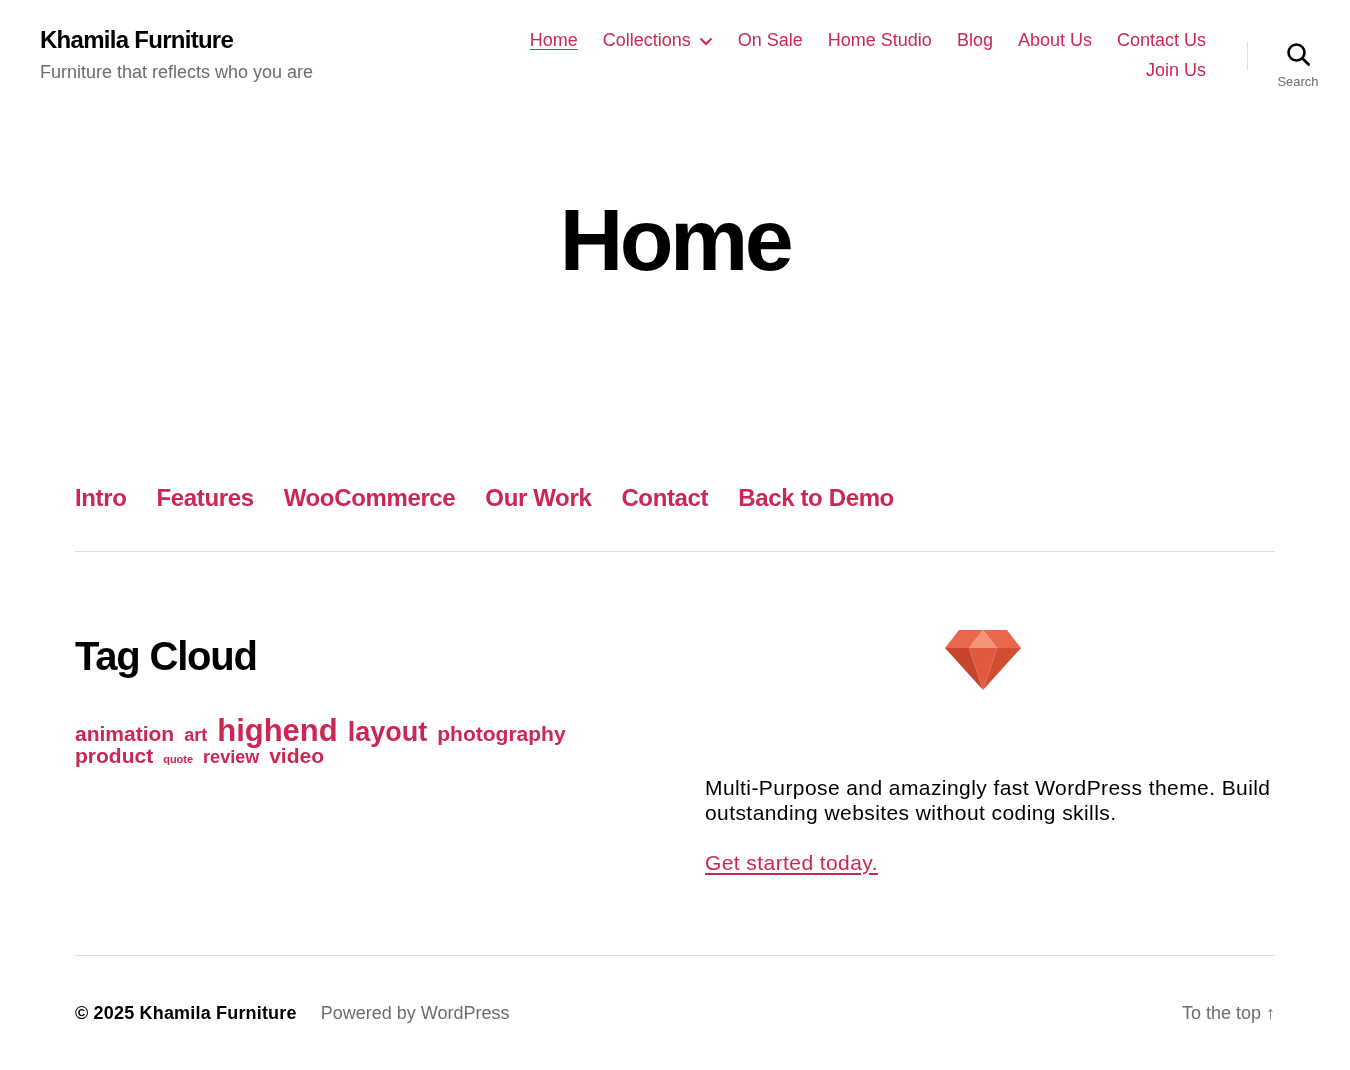  Describe the element at coordinates (879, 40) in the screenshot. I see `nav-link: Home Studio` at that location.